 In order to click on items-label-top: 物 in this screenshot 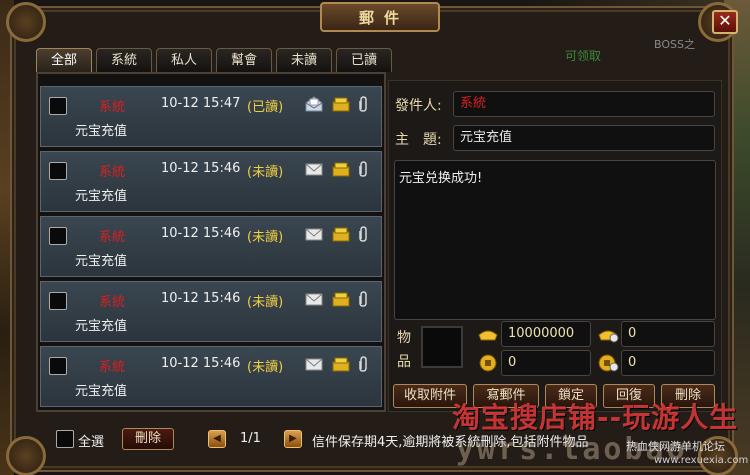, I will do `click(404, 338)`.